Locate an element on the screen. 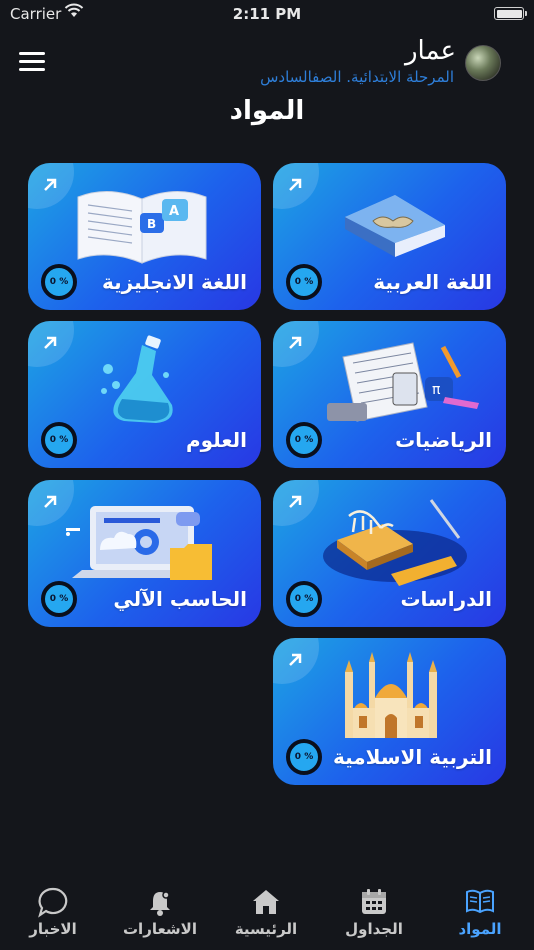 Image resolution: width=534 pixels, height=950 pixels. subject-label: الرياضيات is located at coordinates (443, 440).